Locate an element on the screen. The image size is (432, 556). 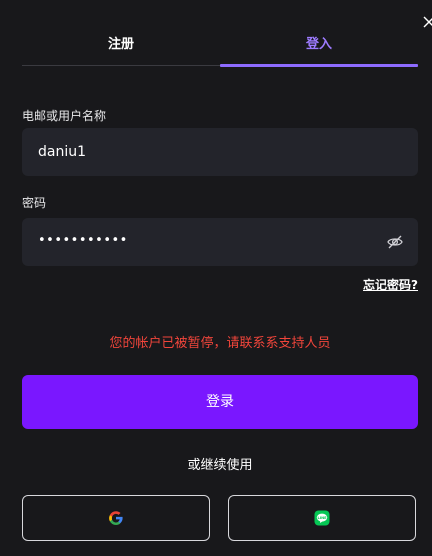
auth-tabs: 注册 登入 is located at coordinates (220, 48).